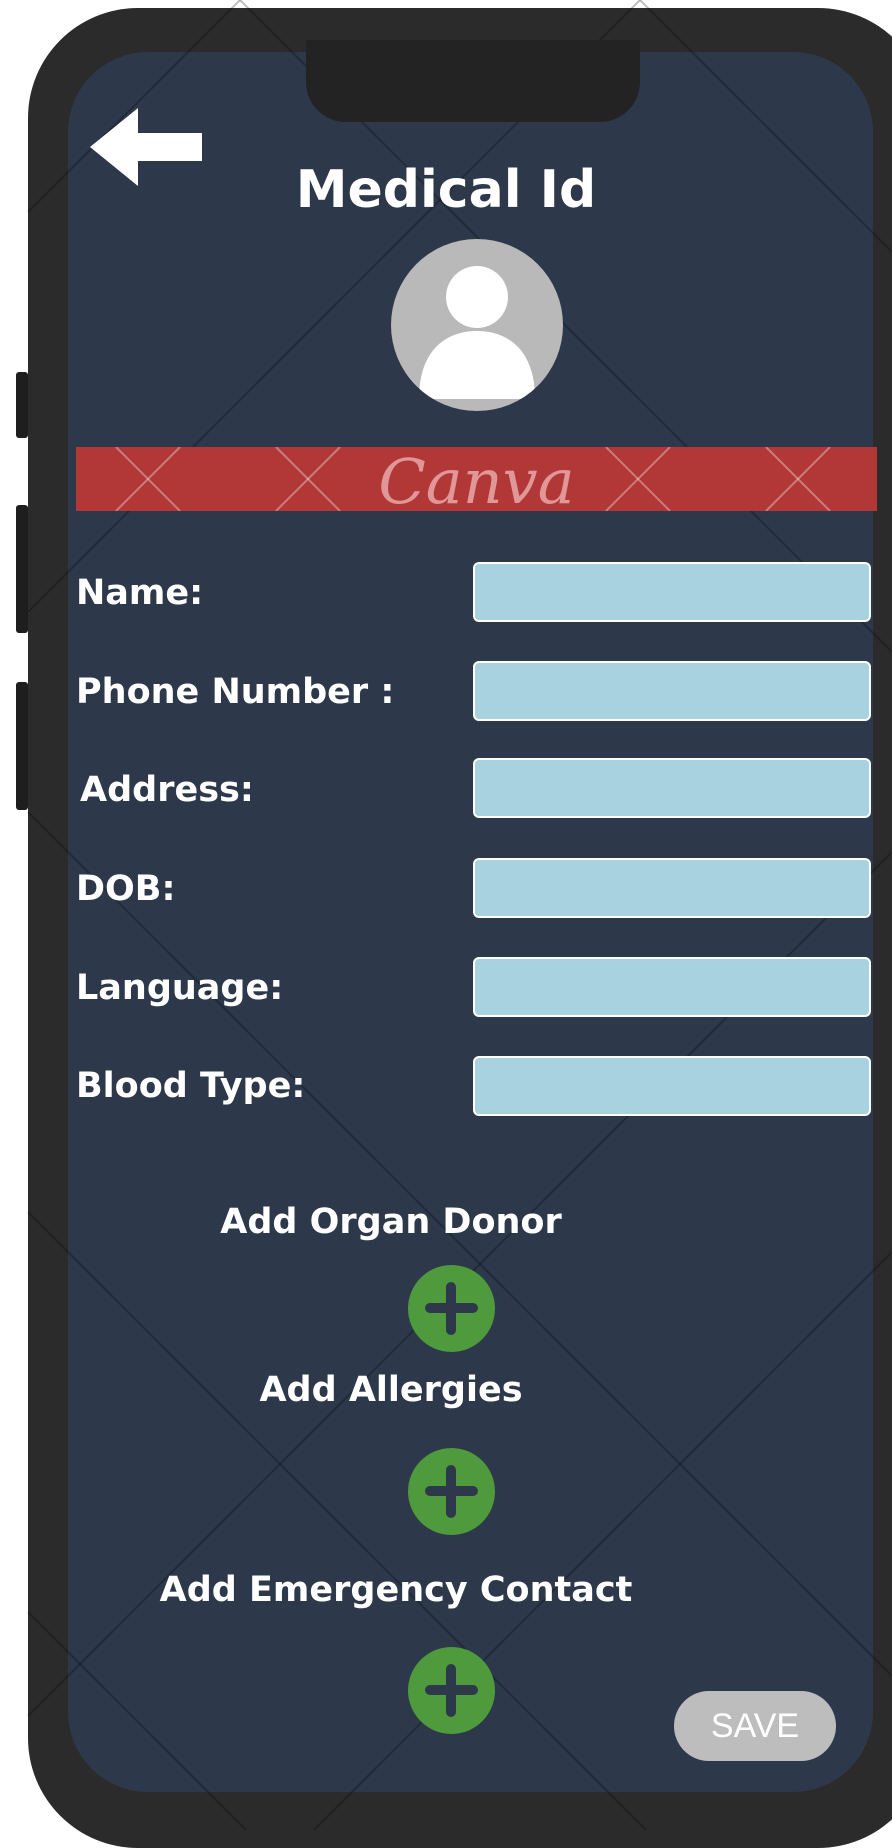 The image size is (892, 1848). Describe the element at coordinates (672, 691) in the screenshot. I see `phone-number-input` at that location.